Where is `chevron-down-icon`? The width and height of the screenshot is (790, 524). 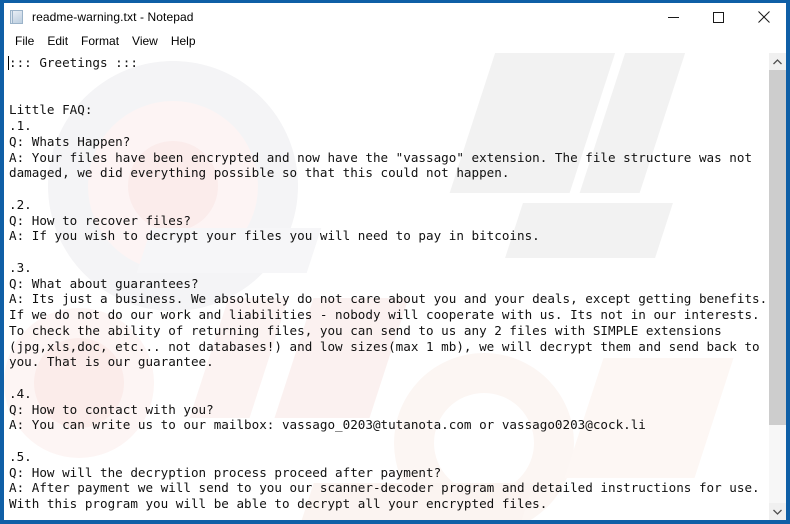
chevron-down-icon is located at coordinates (777, 512).